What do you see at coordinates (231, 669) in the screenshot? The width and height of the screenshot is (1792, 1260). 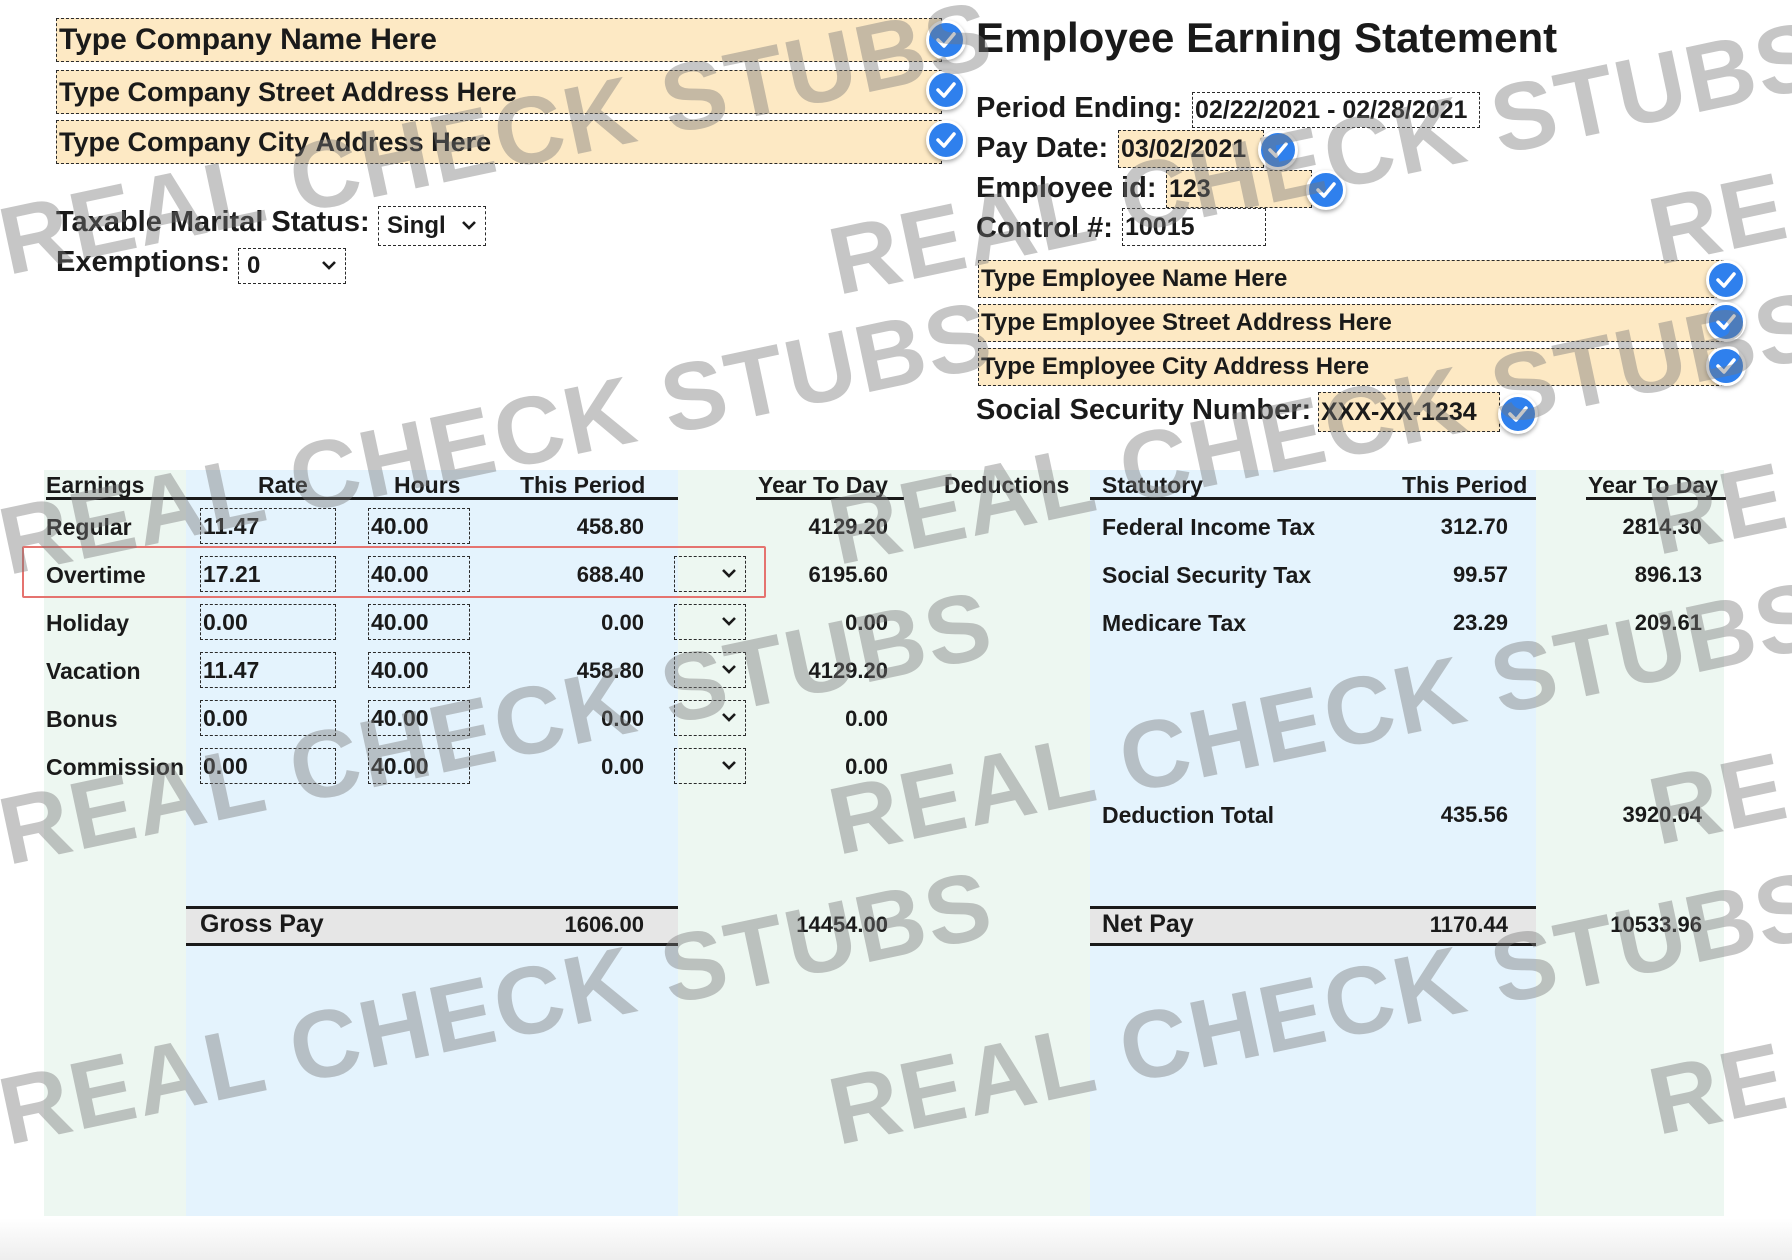 I see `rate-value: 11.47` at bounding box center [231, 669].